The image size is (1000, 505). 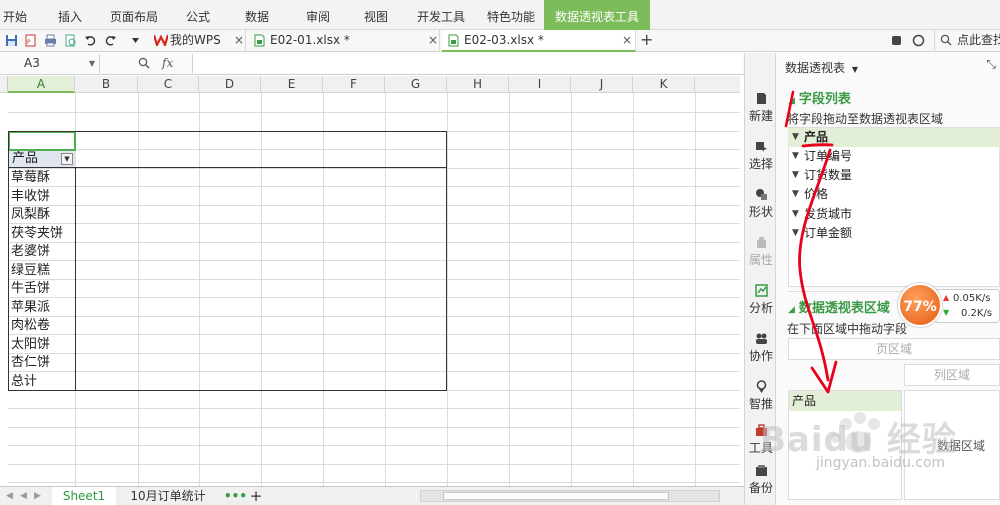 I want to click on field-item: ▼ 产品, so click(x=894, y=137).